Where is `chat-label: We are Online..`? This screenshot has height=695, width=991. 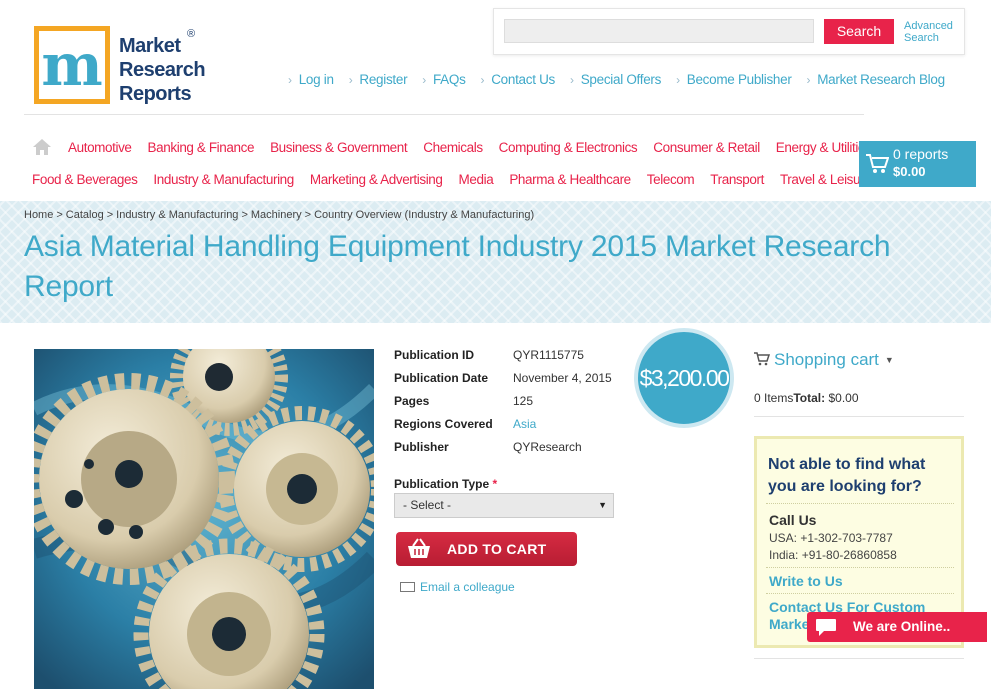 chat-label: We are Online.. is located at coordinates (902, 626).